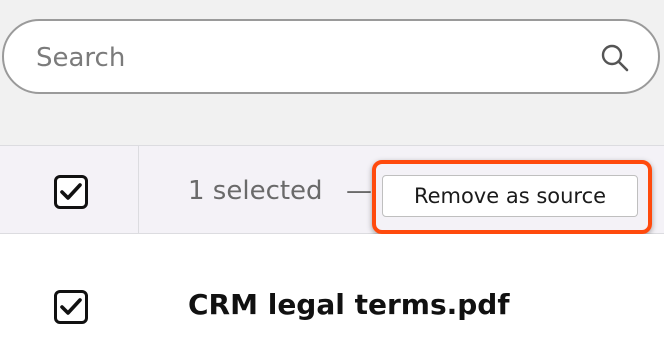 The height and width of the screenshot is (364, 664). Describe the element at coordinates (615, 58) in the screenshot. I see `search-icon` at that location.